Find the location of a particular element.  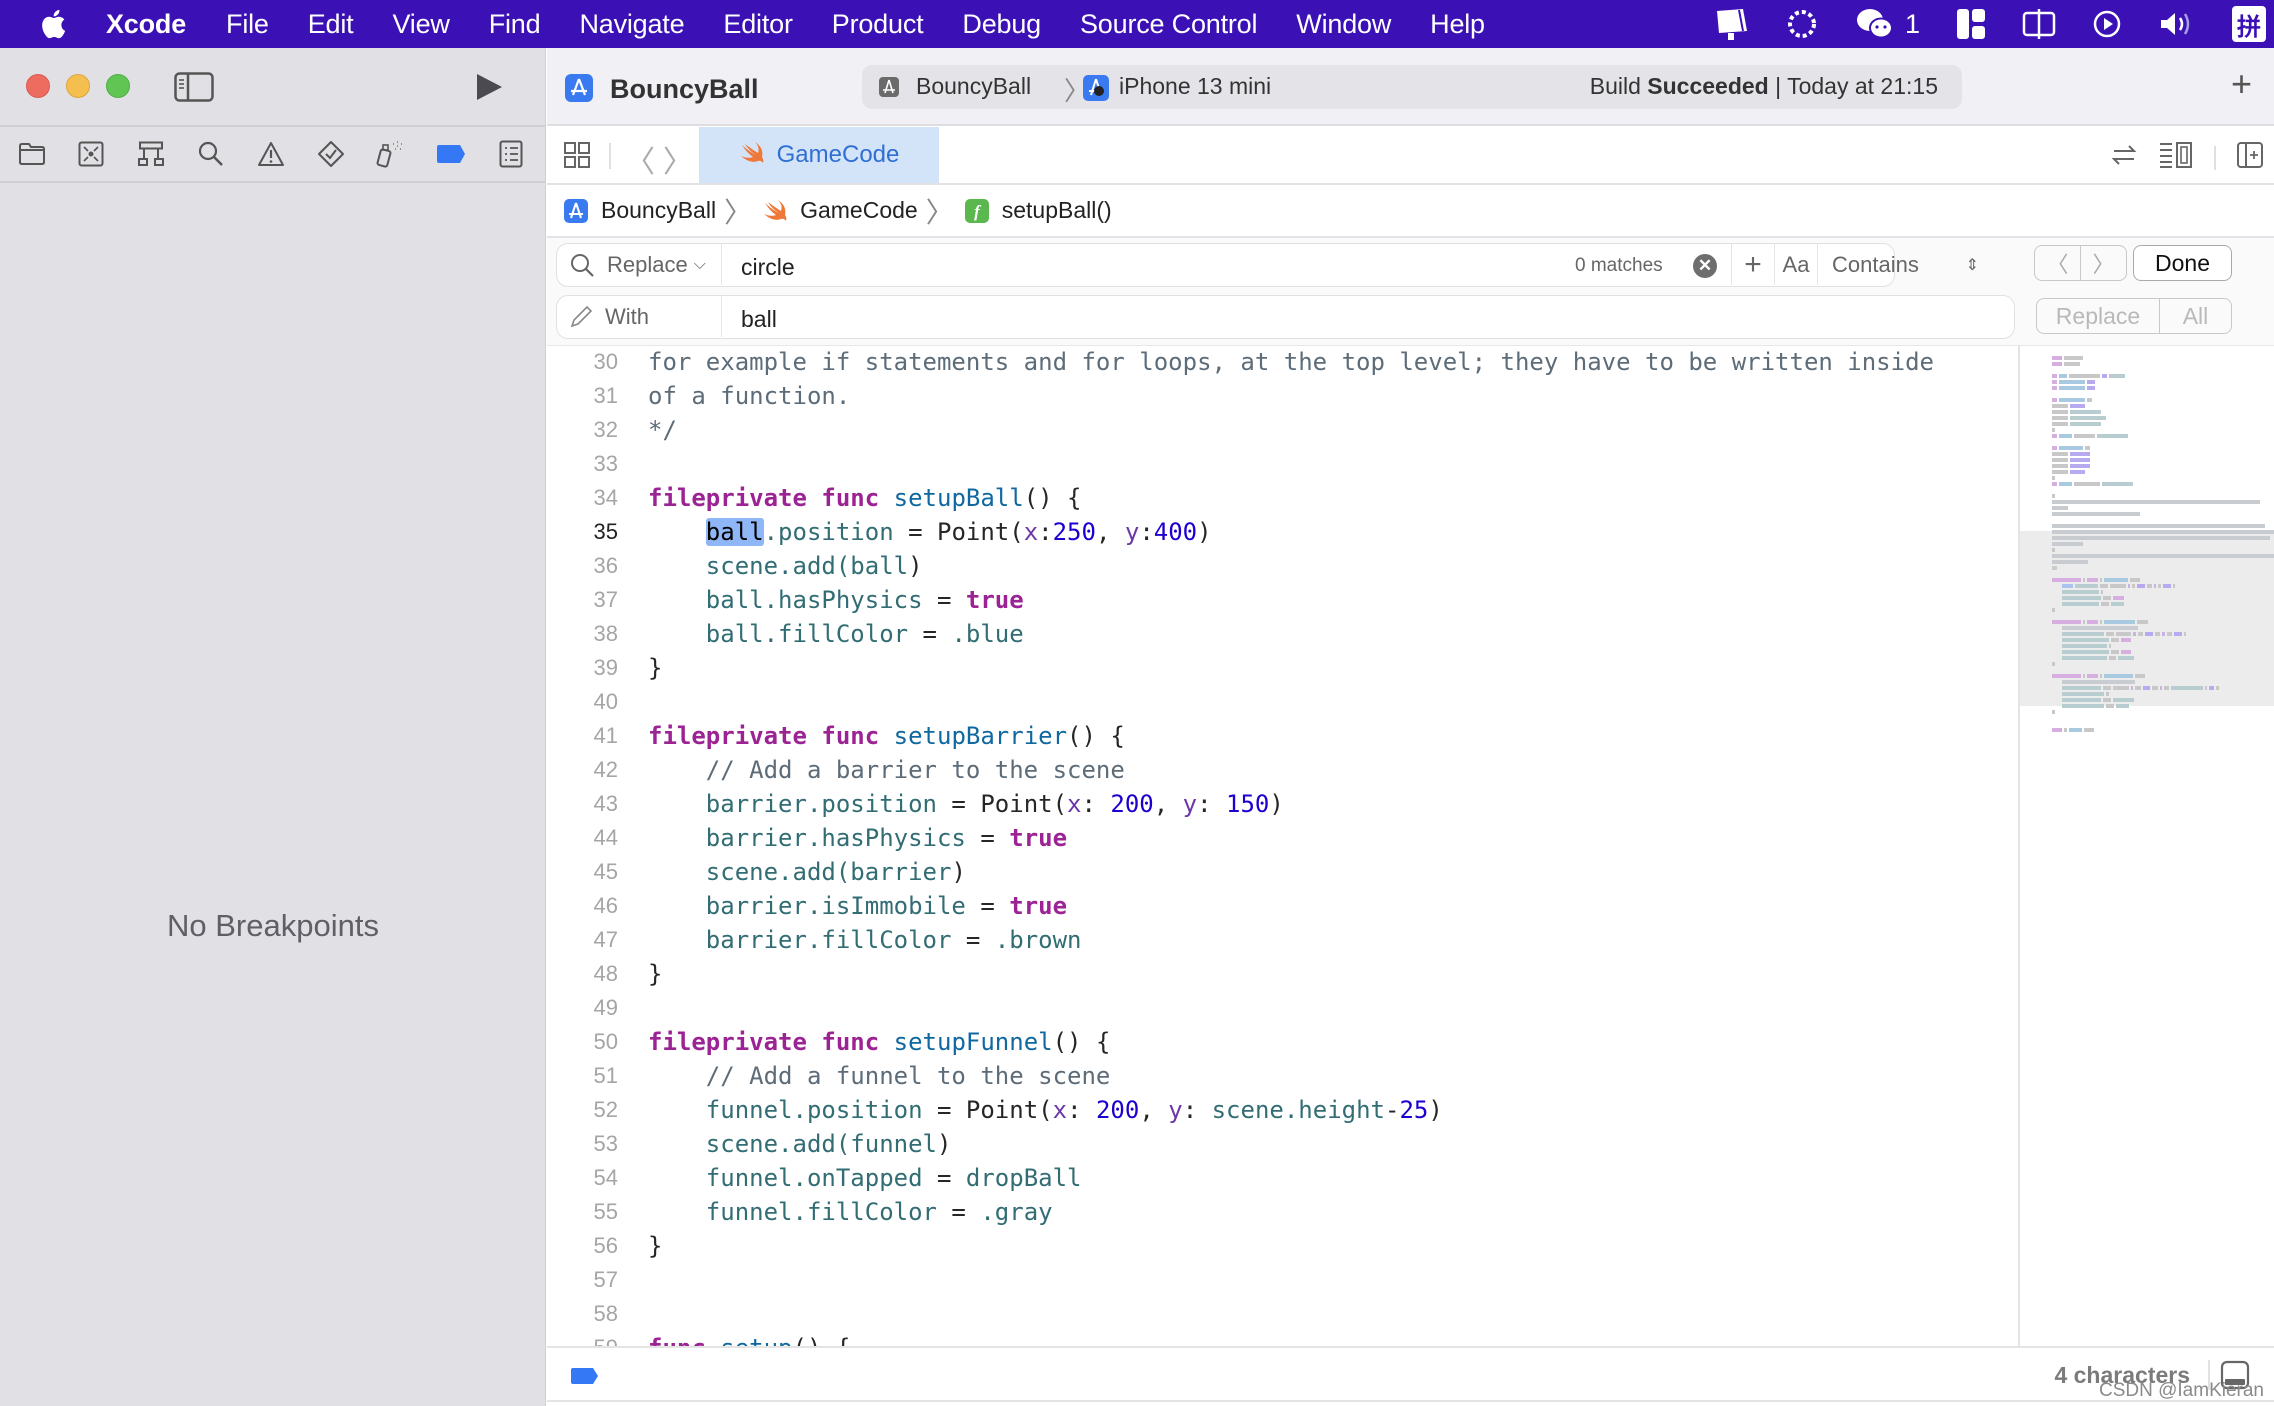

line-number: 46 is located at coordinates (588, 906).